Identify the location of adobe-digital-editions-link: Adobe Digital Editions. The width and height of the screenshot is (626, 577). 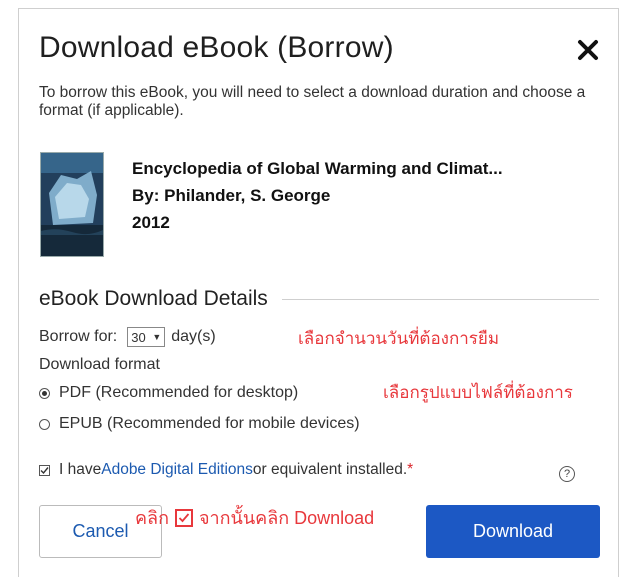
(177, 470).